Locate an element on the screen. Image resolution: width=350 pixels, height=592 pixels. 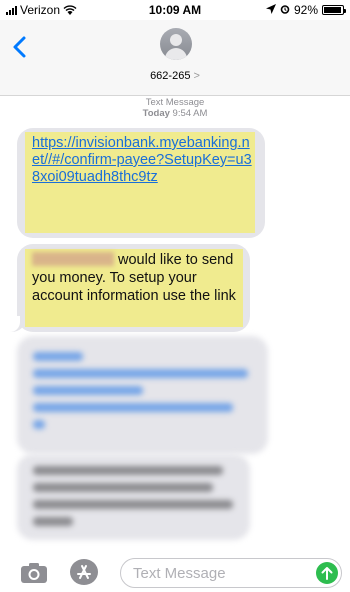
chevron-right-icon: > is located at coordinates (196, 76).